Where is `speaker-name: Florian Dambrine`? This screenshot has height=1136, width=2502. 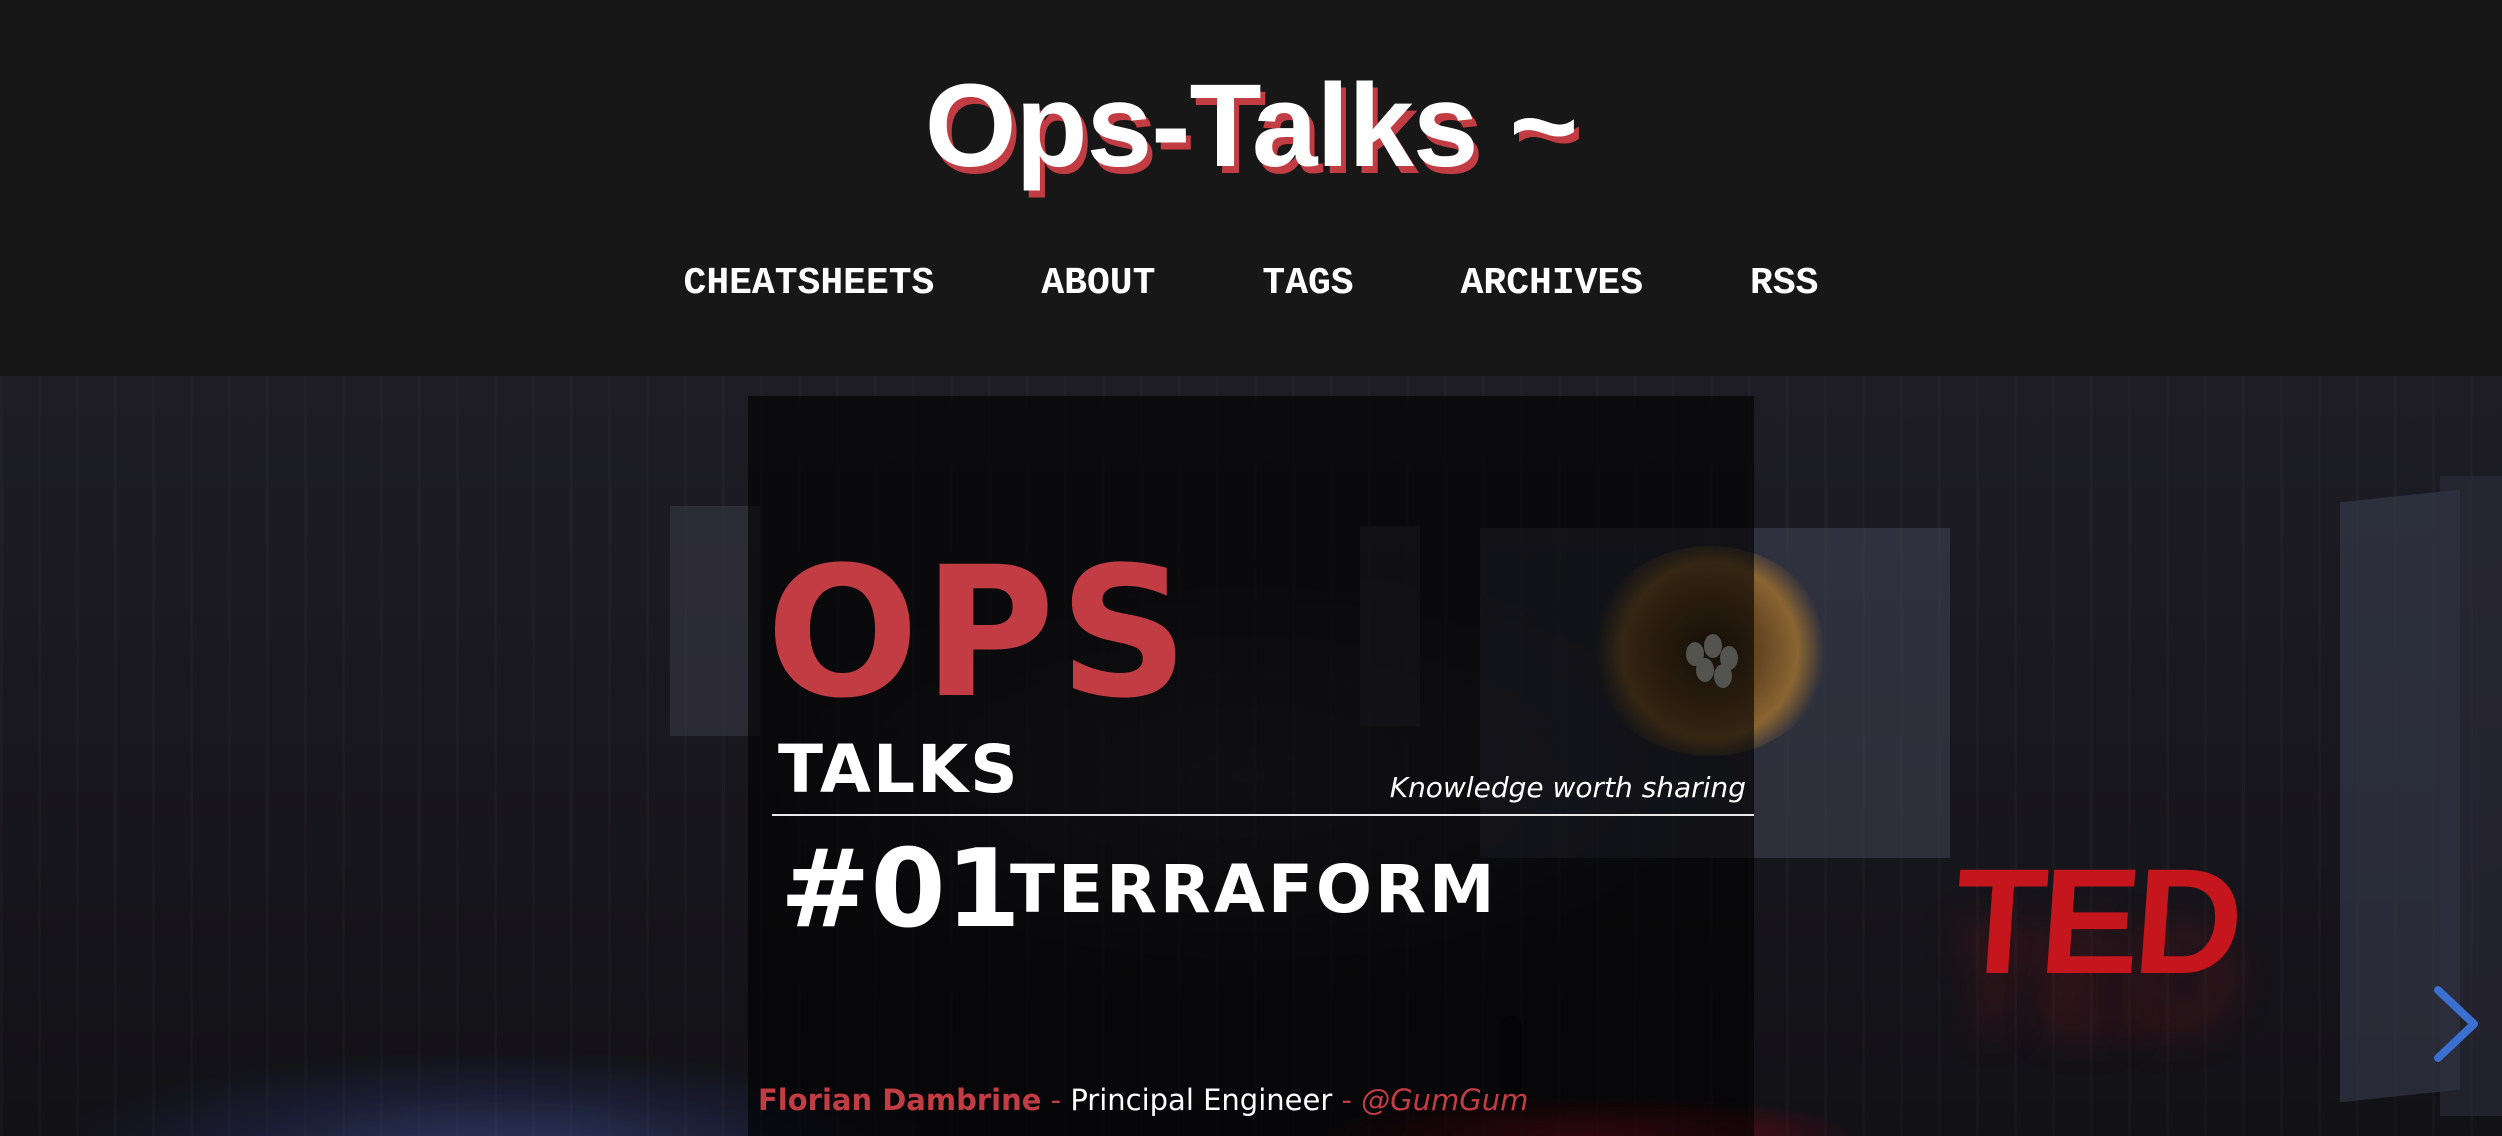 speaker-name: Florian Dambrine is located at coordinates (900, 1100).